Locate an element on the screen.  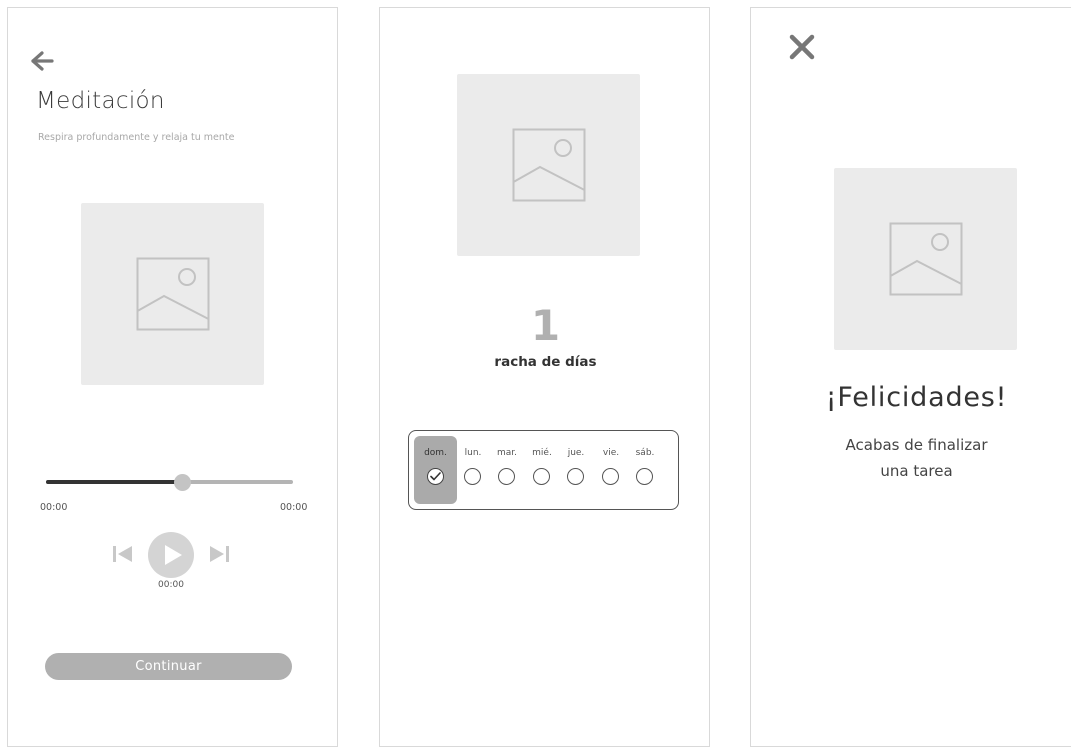
congrats-message-line1: Acabas de finalizar is located at coordinates (916, 445).